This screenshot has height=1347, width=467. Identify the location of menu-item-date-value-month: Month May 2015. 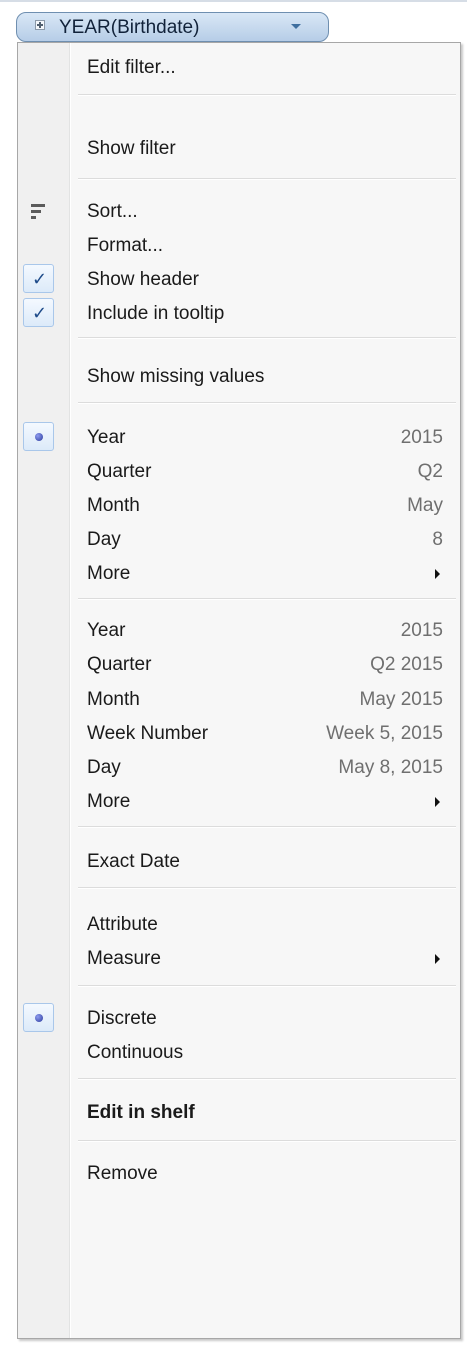
(239, 700).